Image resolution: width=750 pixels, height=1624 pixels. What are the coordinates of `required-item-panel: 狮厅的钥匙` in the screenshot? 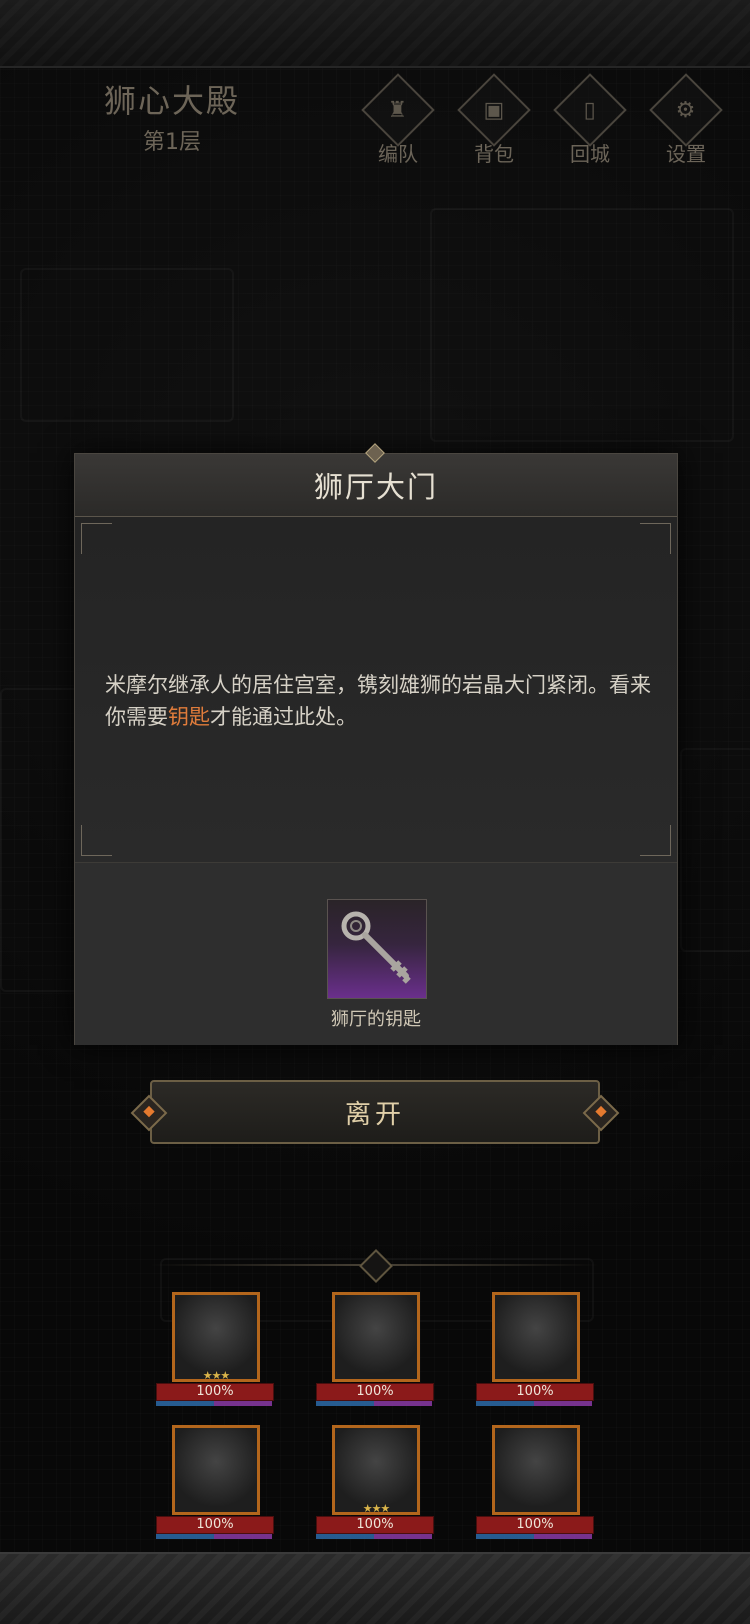 It's located at (376, 953).